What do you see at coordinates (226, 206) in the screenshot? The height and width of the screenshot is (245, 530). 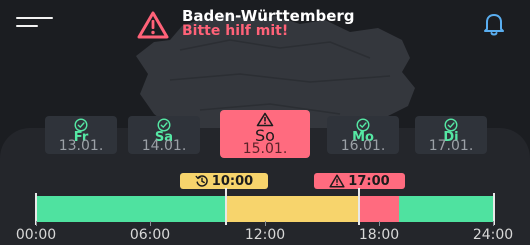 I see `start-time-marker` at bounding box center [226, 206].